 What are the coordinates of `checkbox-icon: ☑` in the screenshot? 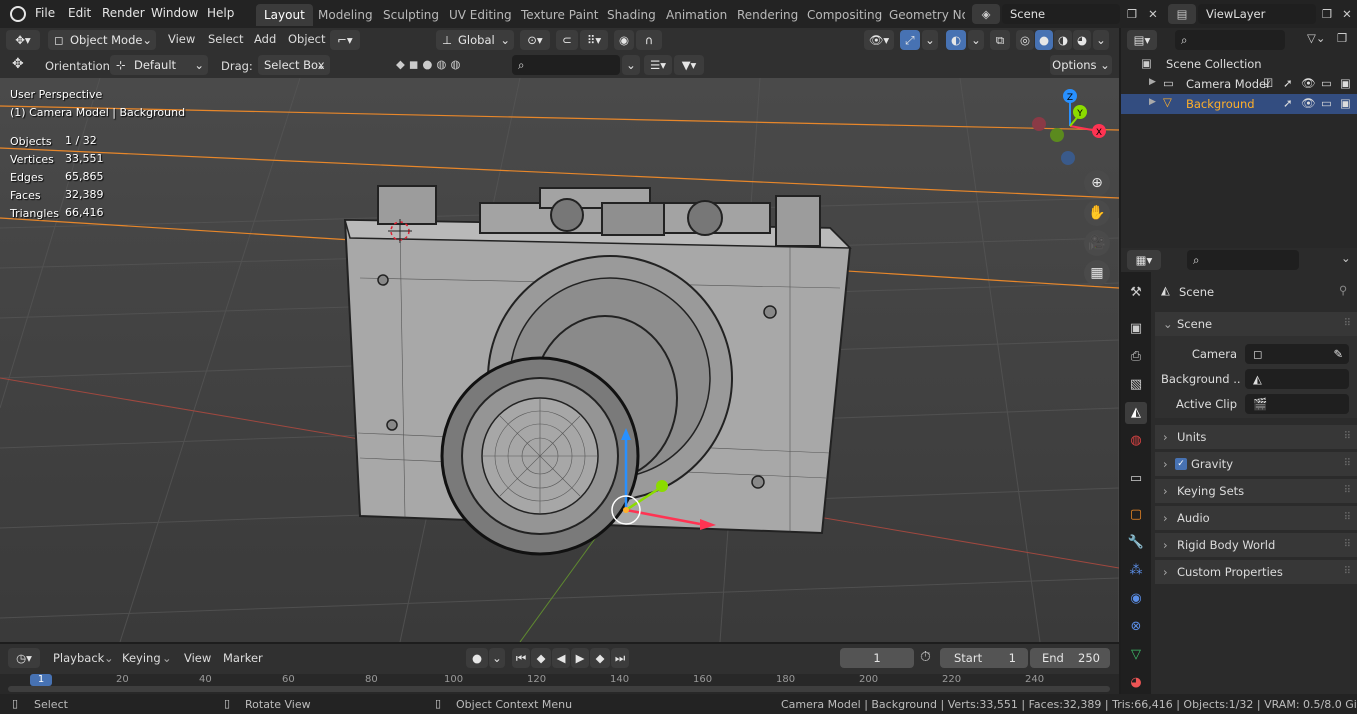 It's located at (1268, 83).